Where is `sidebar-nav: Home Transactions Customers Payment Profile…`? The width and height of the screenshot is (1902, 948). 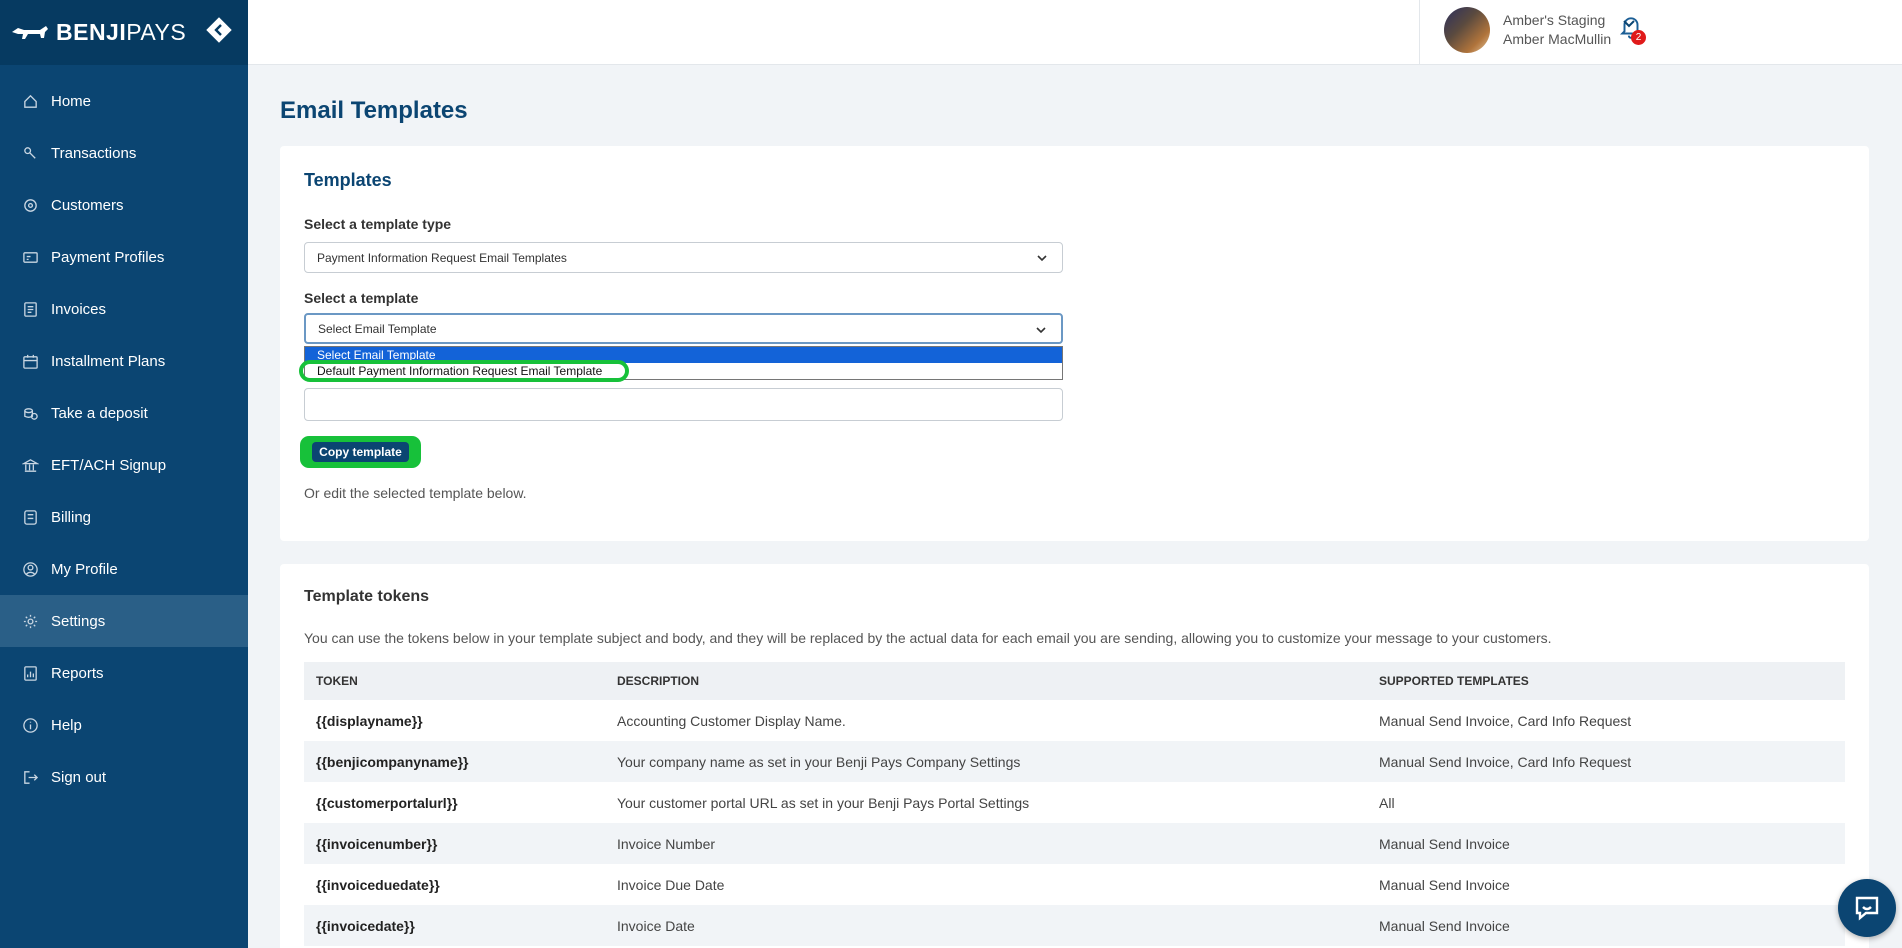
sidebar-nav: Home Transactions Customers Payment Profile… is located at coordinates (124, 434).